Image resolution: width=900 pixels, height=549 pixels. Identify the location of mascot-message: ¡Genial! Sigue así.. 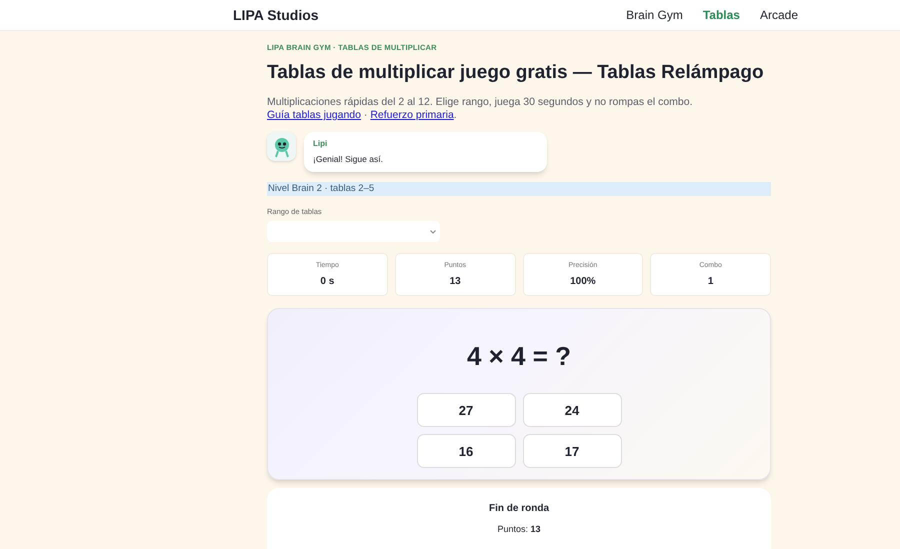
(348, 159).